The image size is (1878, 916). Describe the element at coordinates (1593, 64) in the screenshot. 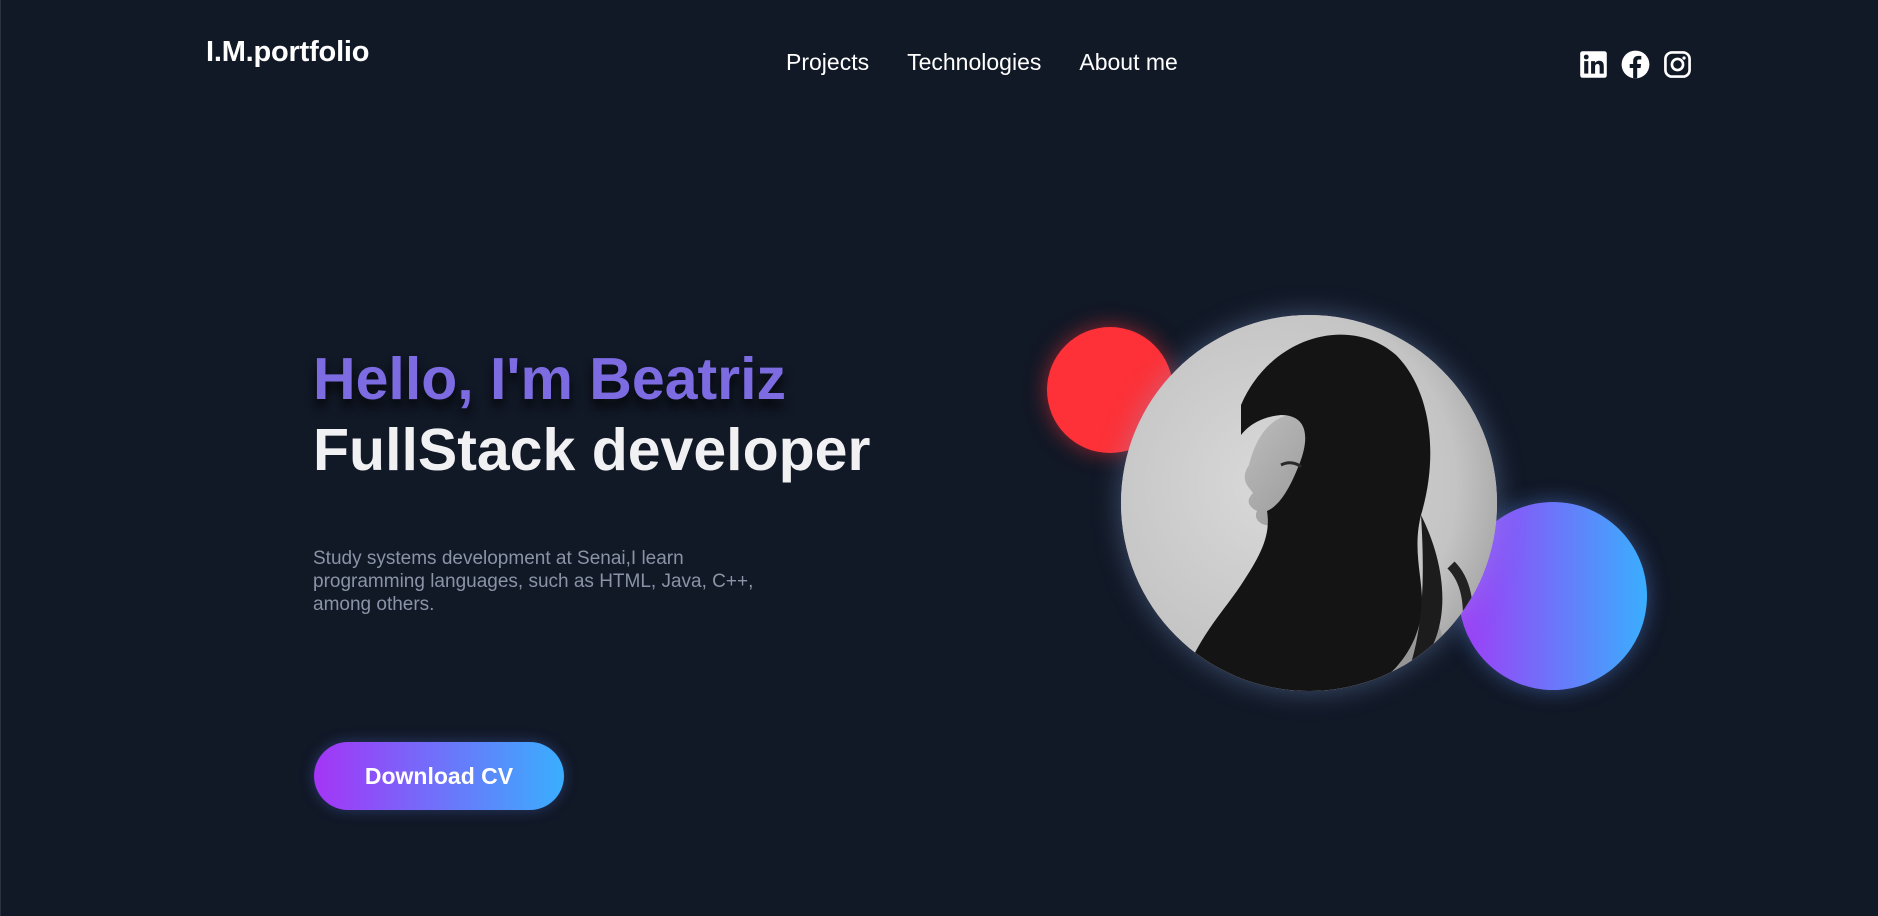

I see `linkedin-icon` at that location.